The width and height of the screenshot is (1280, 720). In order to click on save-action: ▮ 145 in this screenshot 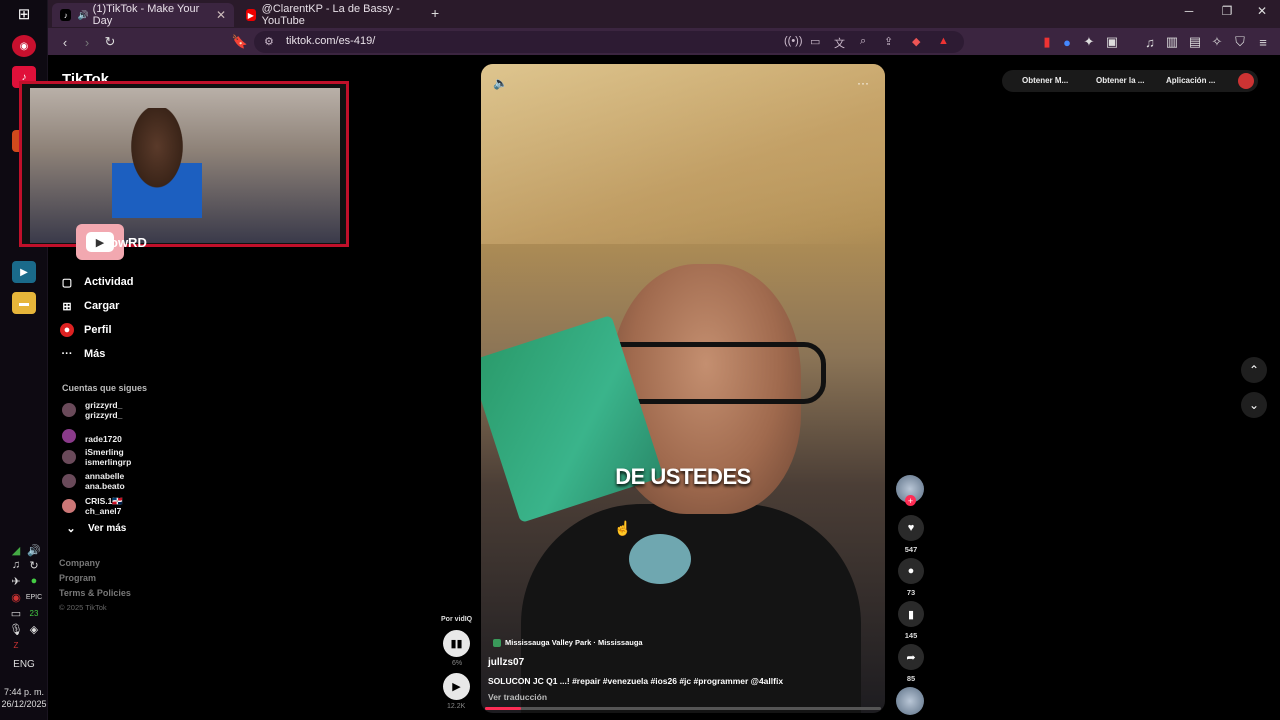, I will do `click(911, 620)`.